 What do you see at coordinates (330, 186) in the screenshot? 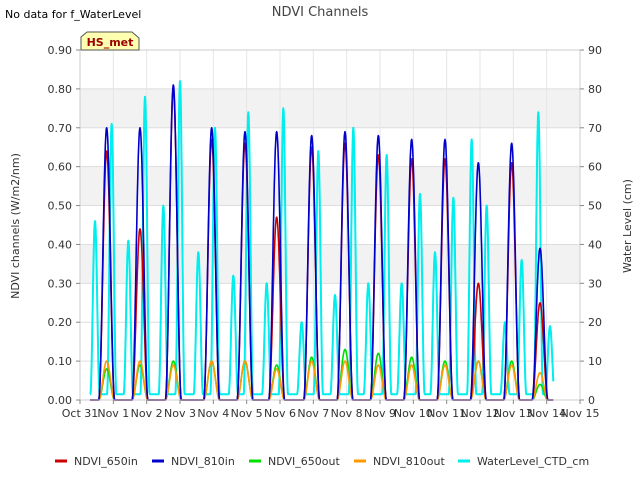
I see `band-middle` at bounding box center [330, 186].